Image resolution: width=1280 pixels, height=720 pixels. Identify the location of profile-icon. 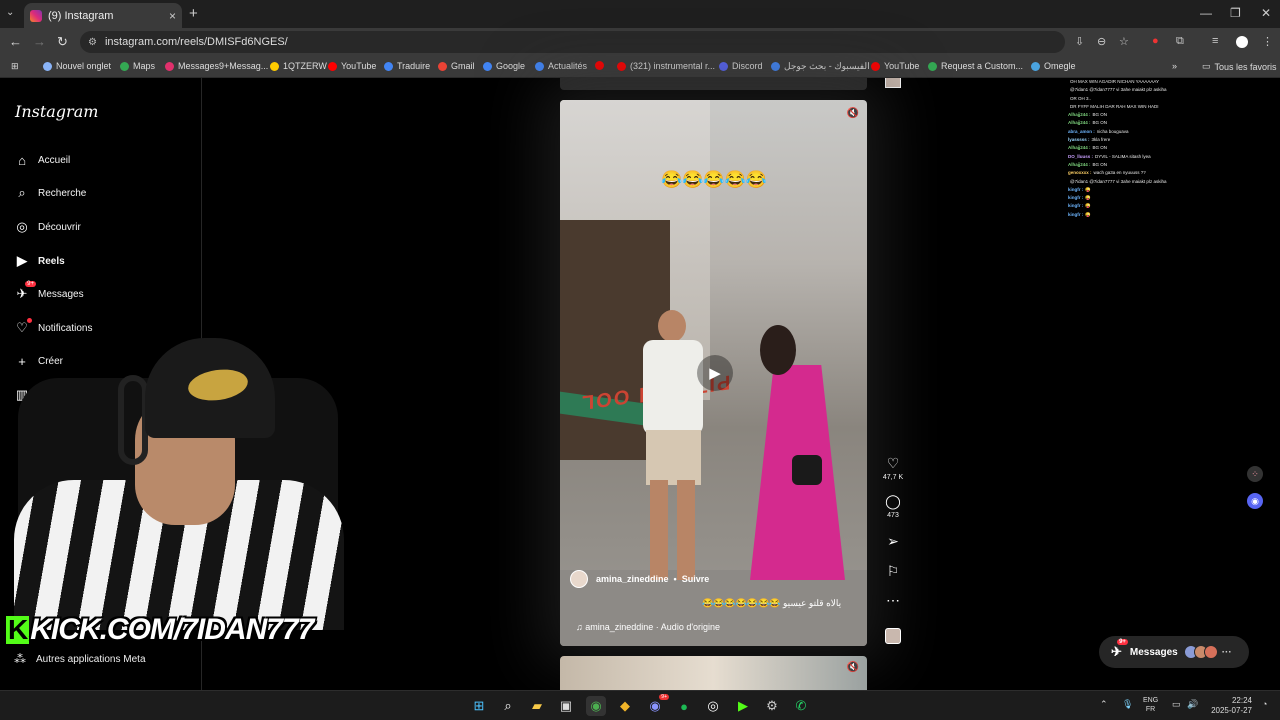
(1242, 42).